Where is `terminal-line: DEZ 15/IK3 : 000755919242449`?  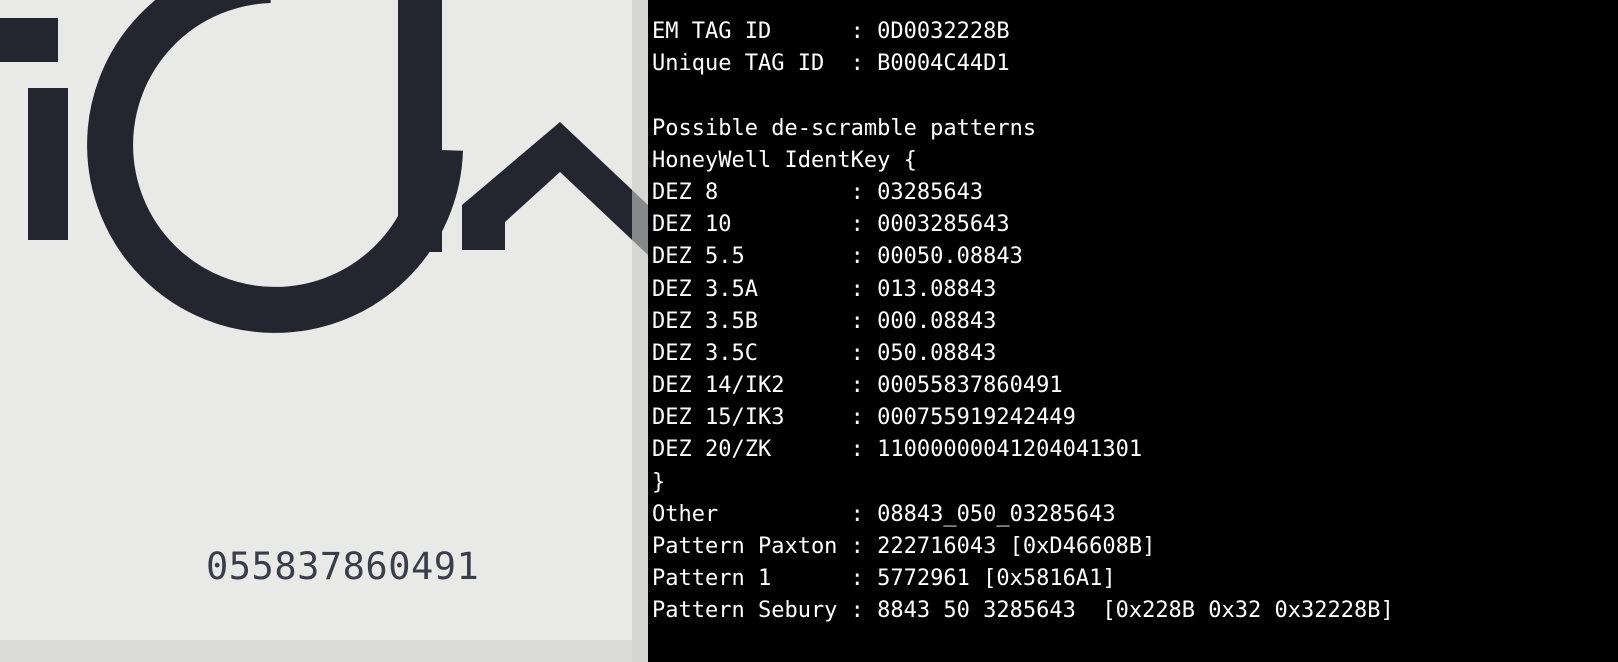
terminal-line: DEZ 15/IK3 : 000755919242449 is located at coordinates (864, 418).